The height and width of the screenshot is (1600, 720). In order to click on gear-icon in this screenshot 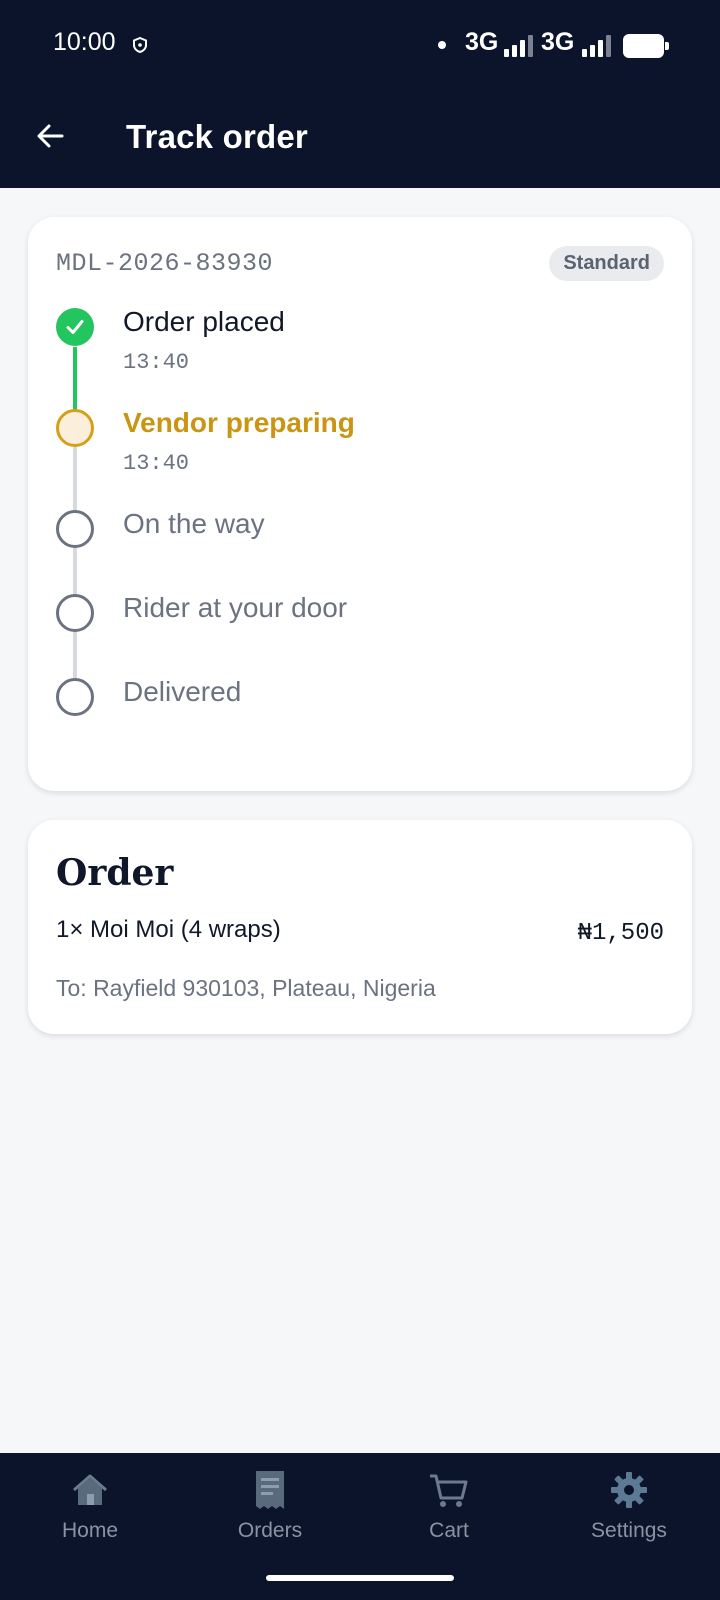, I will do `click(629, 1490)`.